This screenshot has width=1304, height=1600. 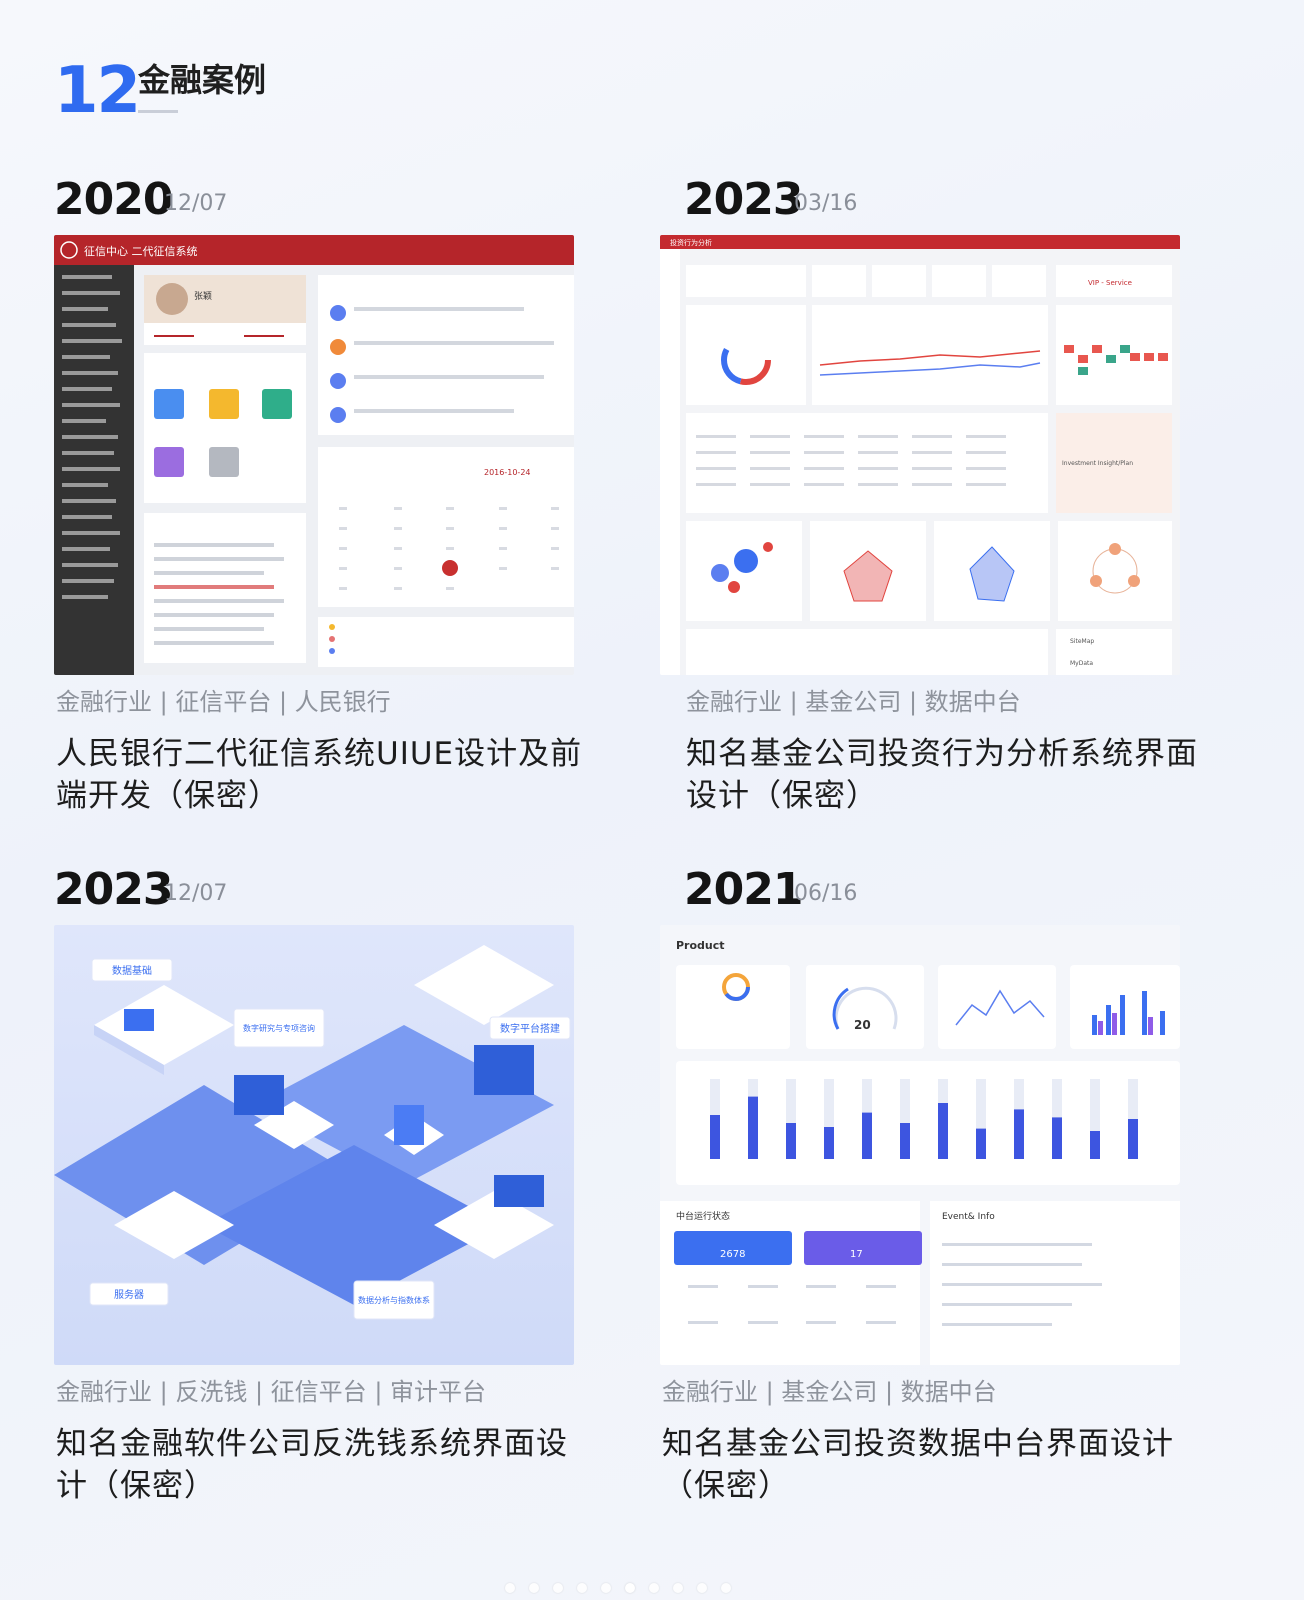 I want to click on preview-header-title: 征信中心 二代征信系统, so click(x=141, y=251).